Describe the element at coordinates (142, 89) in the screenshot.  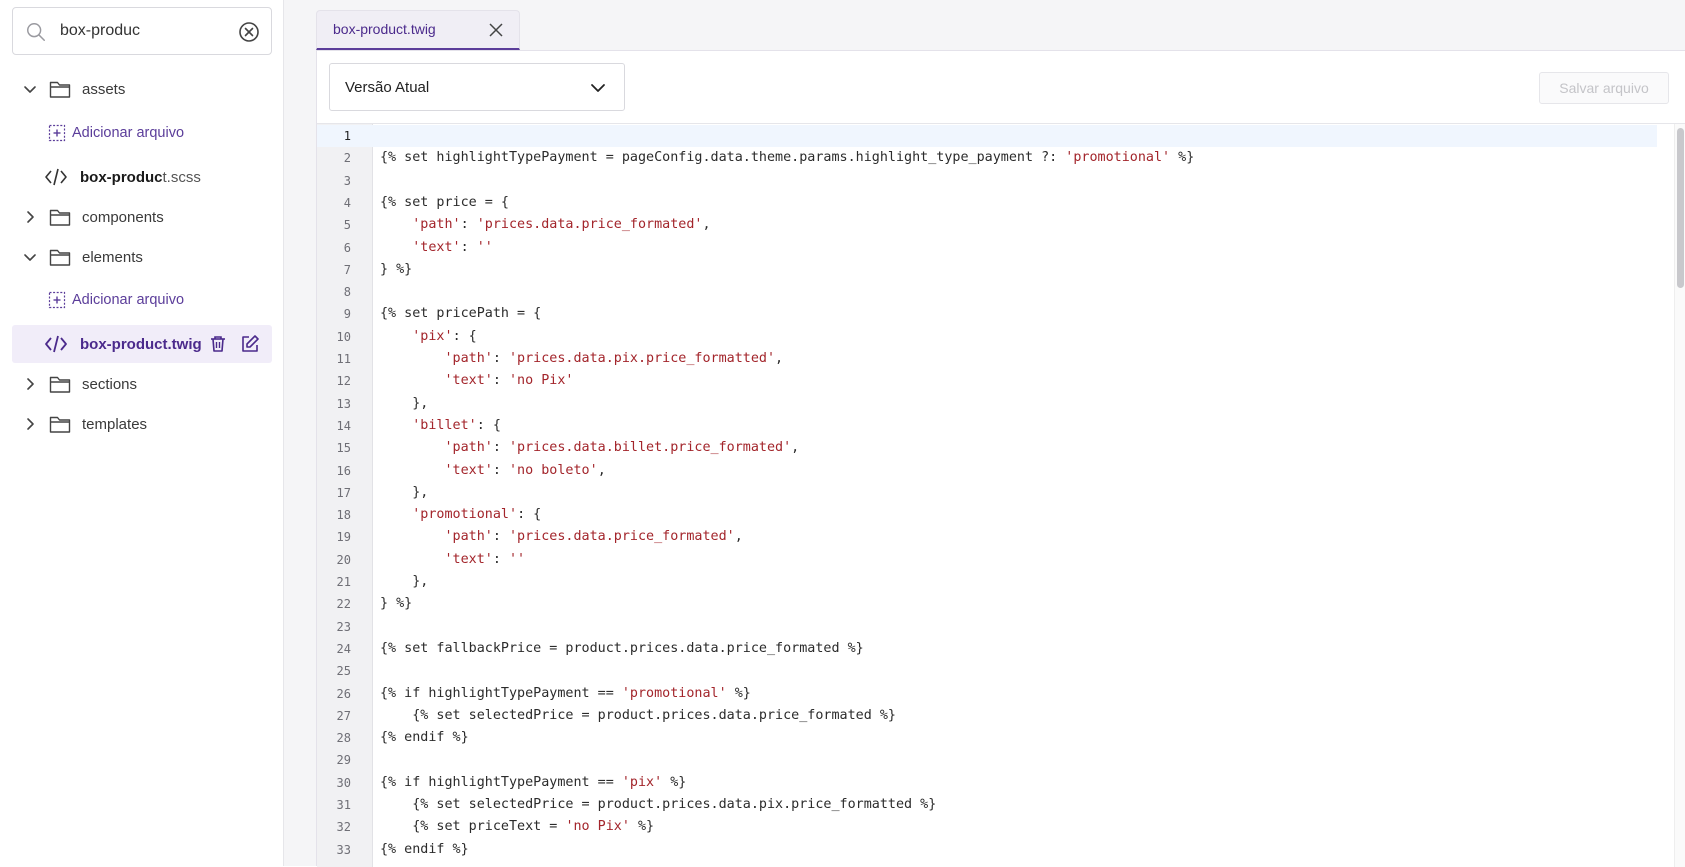
I see `tree-folder-assets: assets` at that location.